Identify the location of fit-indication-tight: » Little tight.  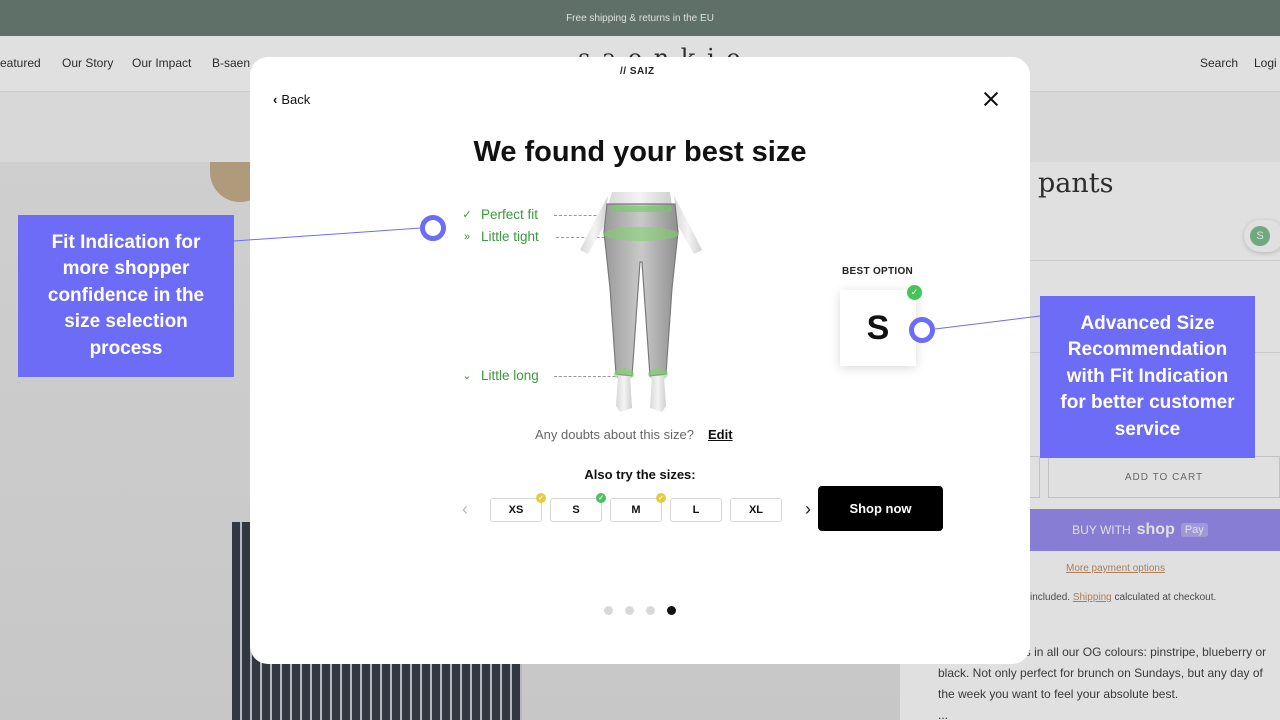
(500, 236).